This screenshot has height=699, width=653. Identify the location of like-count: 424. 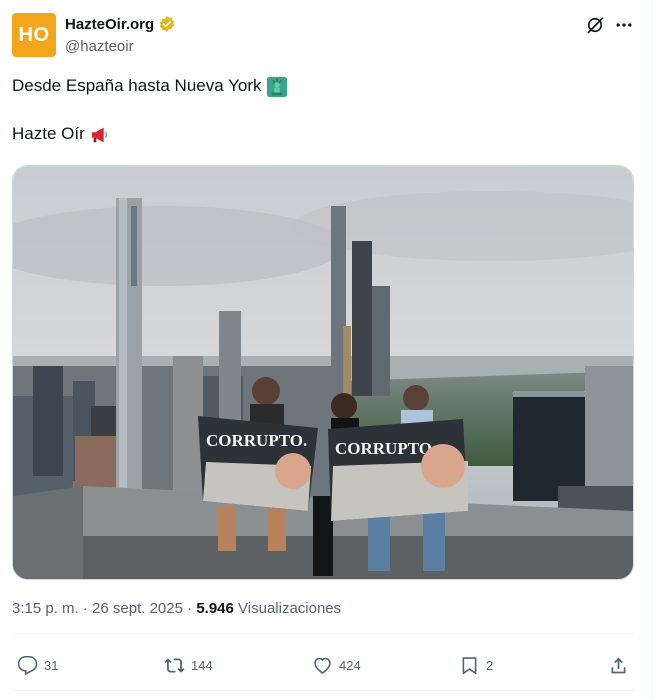
(350, 665).